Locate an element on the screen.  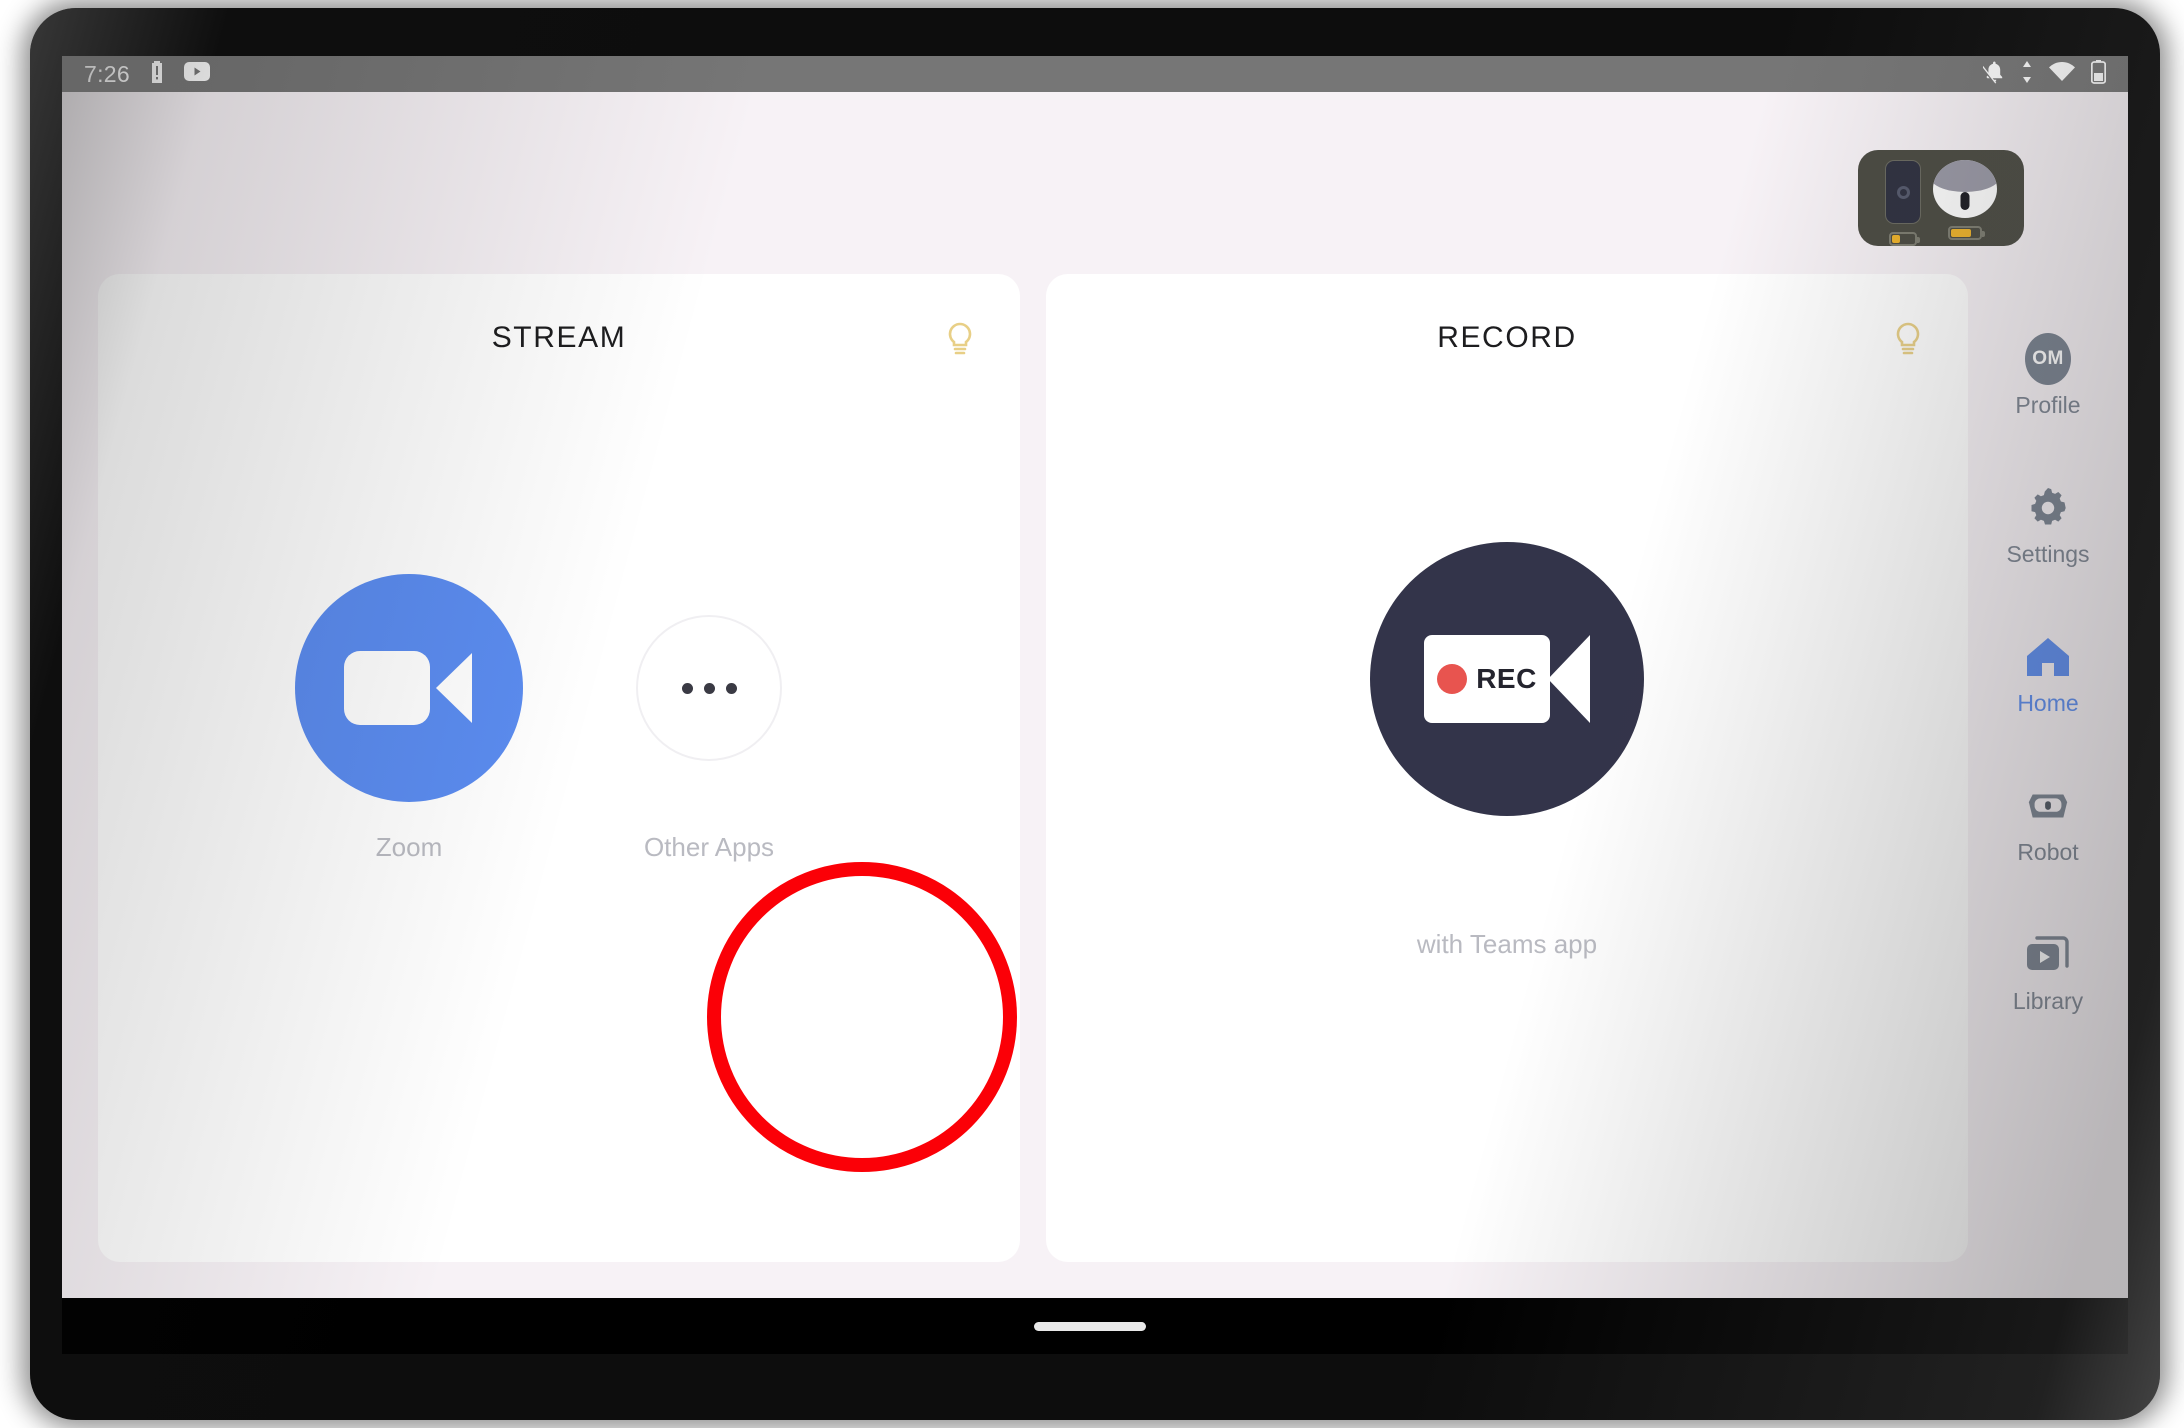
app-tile-zoom: Zoom is located at coordinates (409, 718).